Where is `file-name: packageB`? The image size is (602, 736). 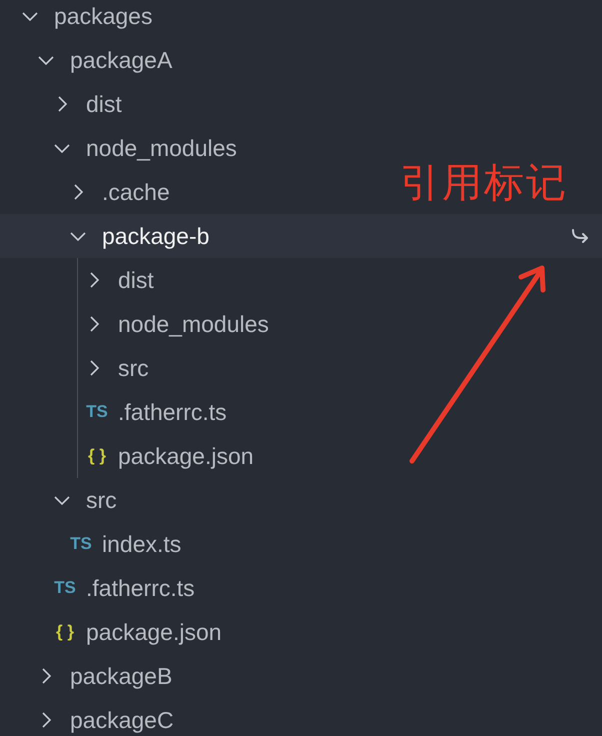
file-name: packageB is located at coordinates (121, 676).